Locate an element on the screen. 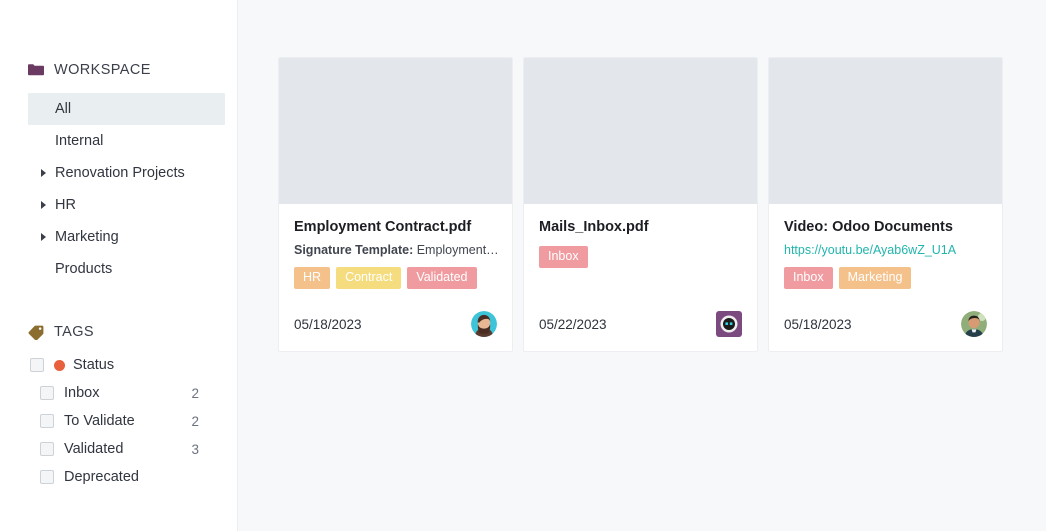 This screenshot has height=531, width=1046. tag-item-validated: Validated 3 is located at coordinates (118, 449).